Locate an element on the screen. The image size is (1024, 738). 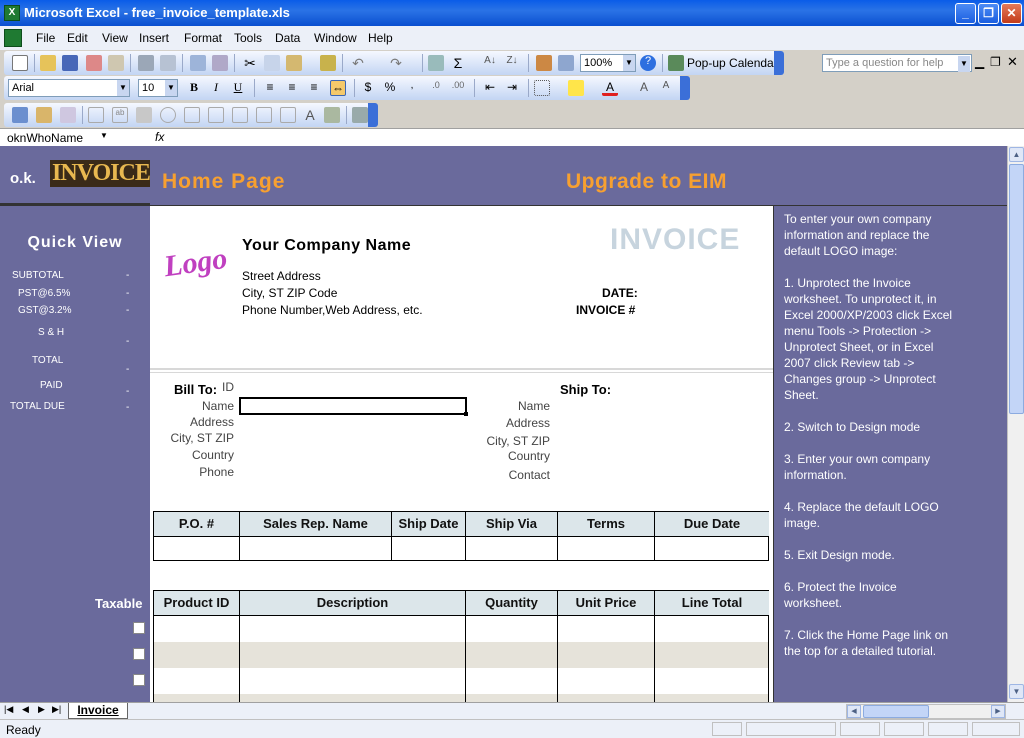
spin-control-icon is located at coordinates (264, 115).